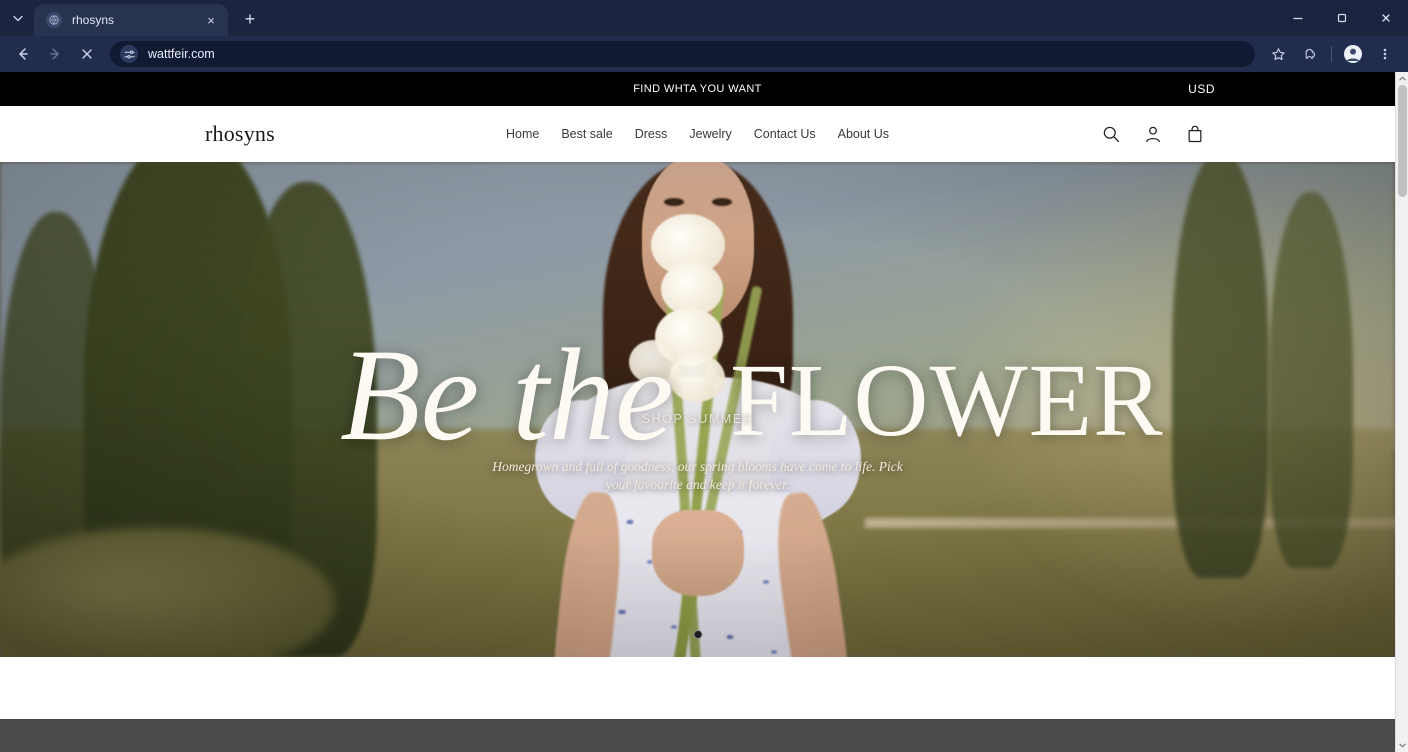  What do you see at coordinates (1201, 89) in the screenshot?
I see `currency-selector: USD` at bounding box center [1201, 89].